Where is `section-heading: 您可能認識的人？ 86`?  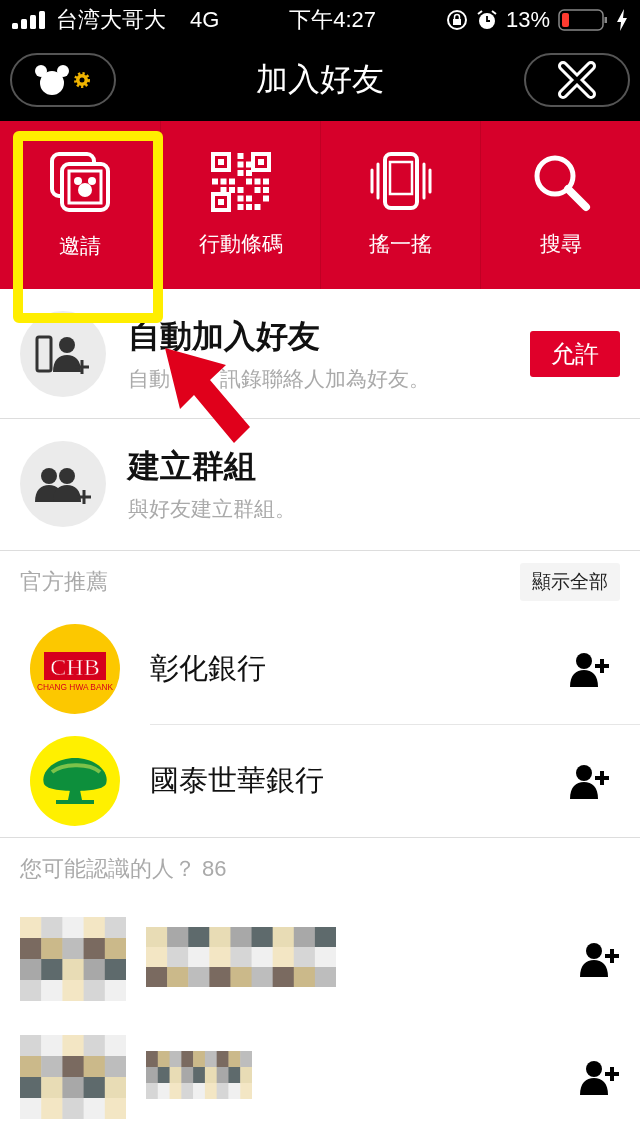 section-heading: 您可能認識的人？ 86 is located at coordinates (123, 868).